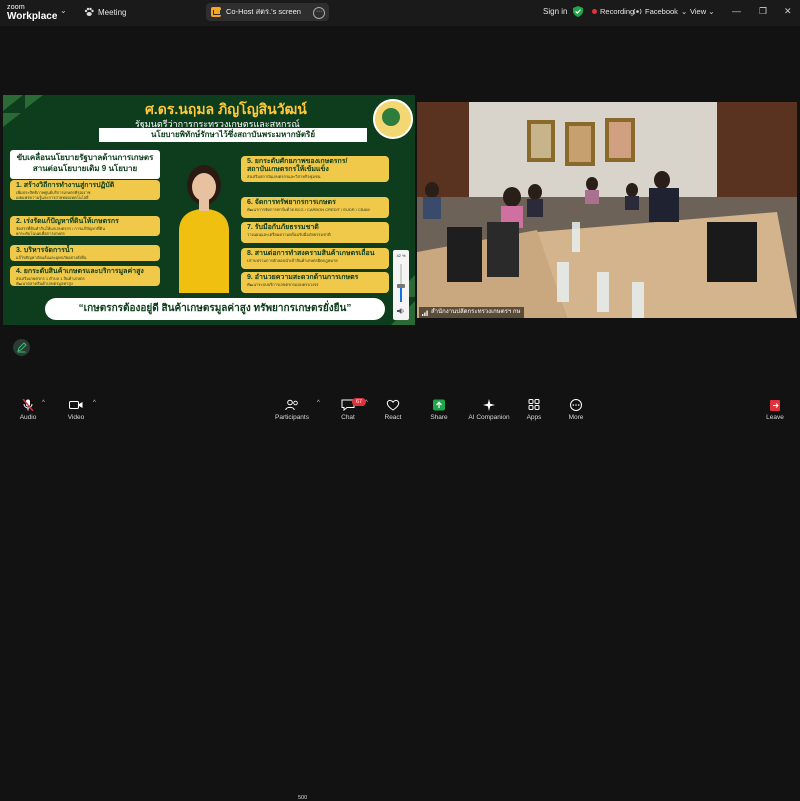 This screenshot has height=801, width=800. What do you see at coordinates (359, 402) in the screenshot?
I see `chat-unread-badge: 67` at bounding box center [359, 402].